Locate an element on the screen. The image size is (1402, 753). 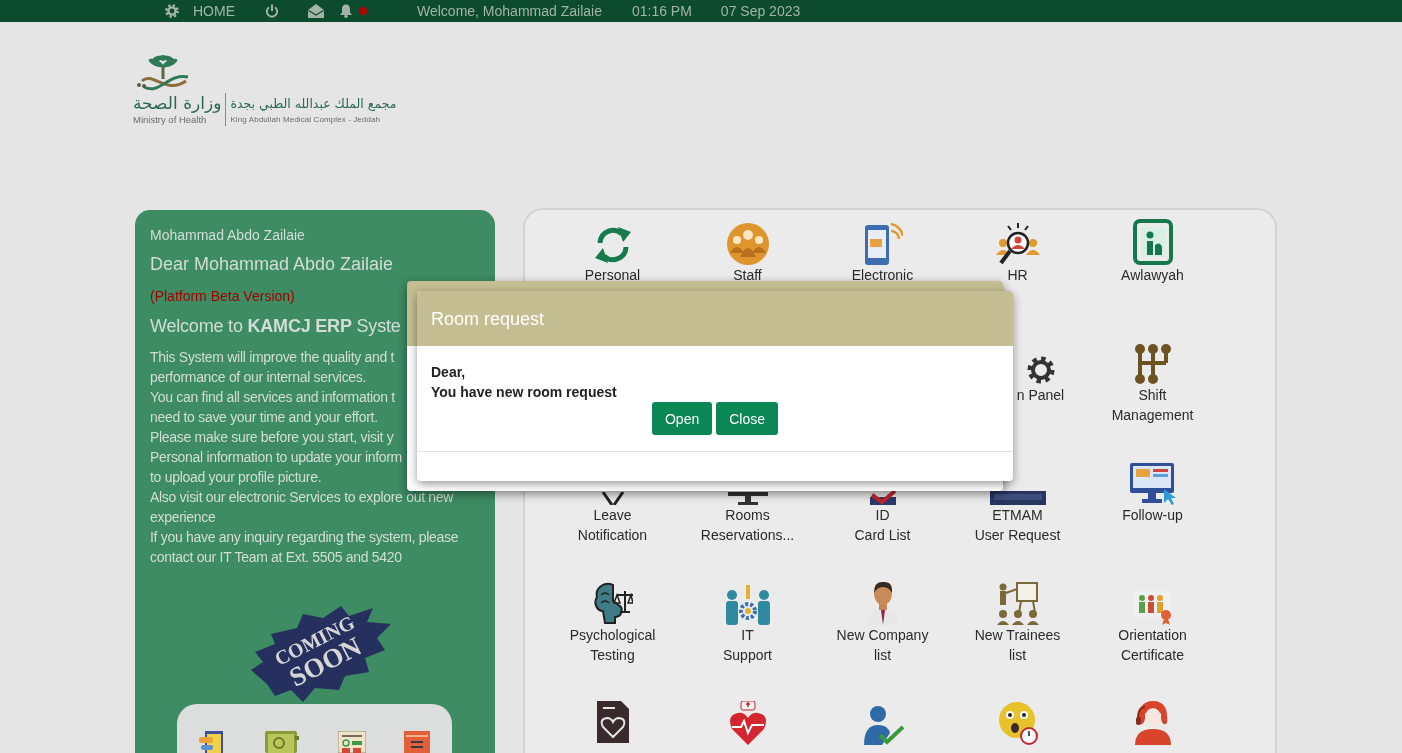
phone-signal-icon is located at coordinates (882, 243).